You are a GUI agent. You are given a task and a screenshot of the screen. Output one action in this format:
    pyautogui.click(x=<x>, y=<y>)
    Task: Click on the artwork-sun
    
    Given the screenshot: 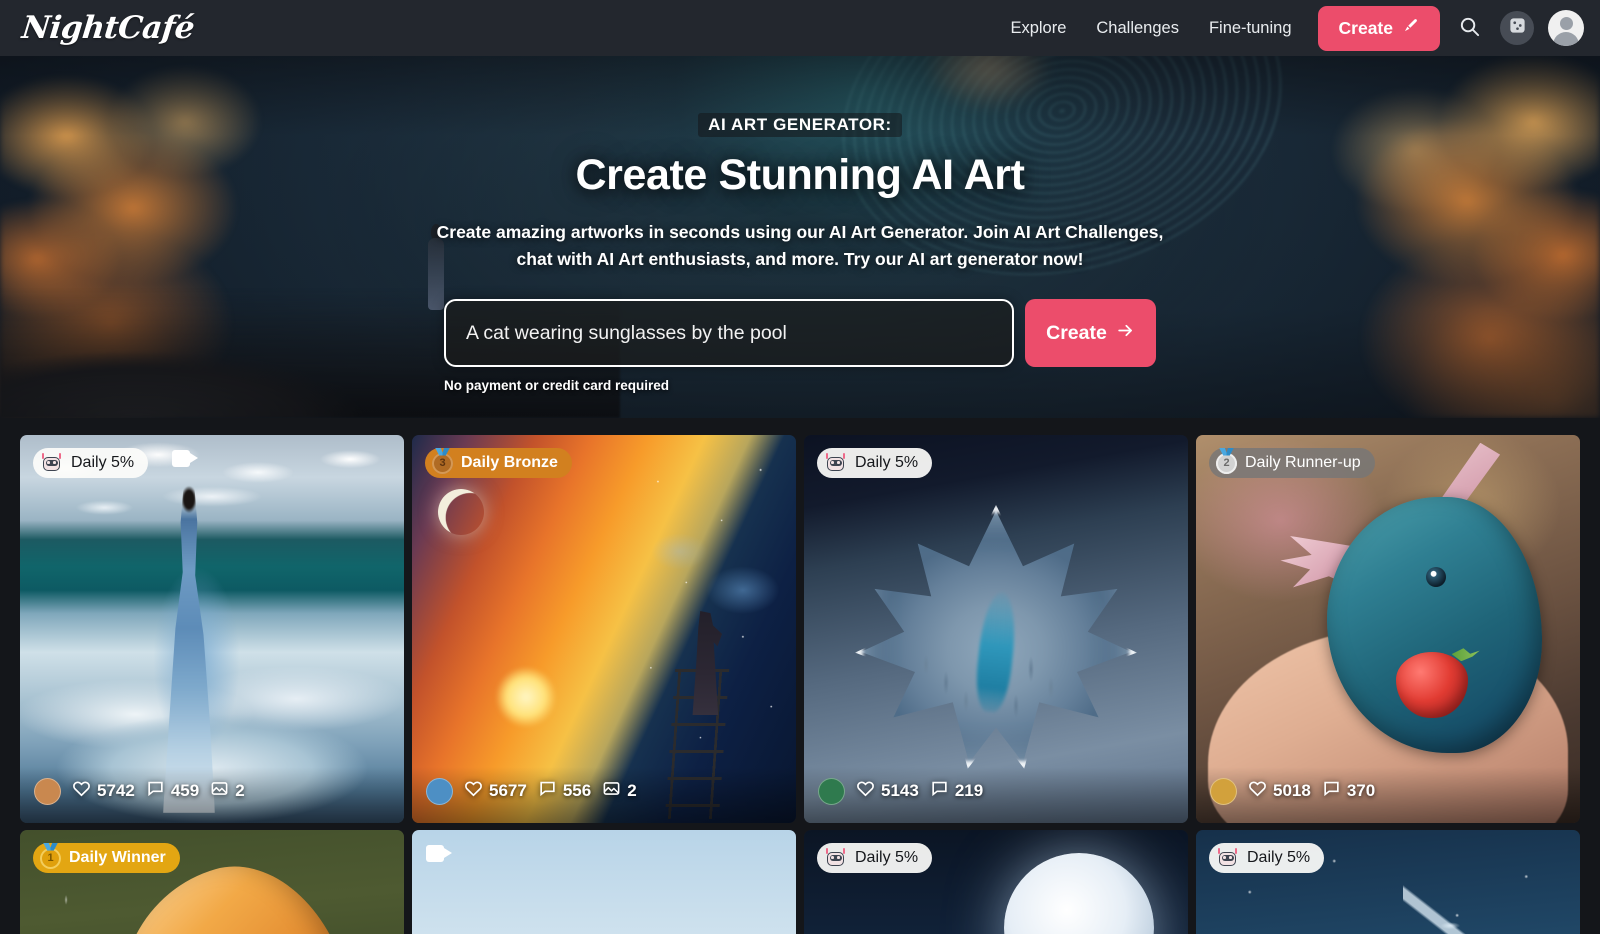 What is the action you would take?
    pyautogui.click(x=526, y=697)
    